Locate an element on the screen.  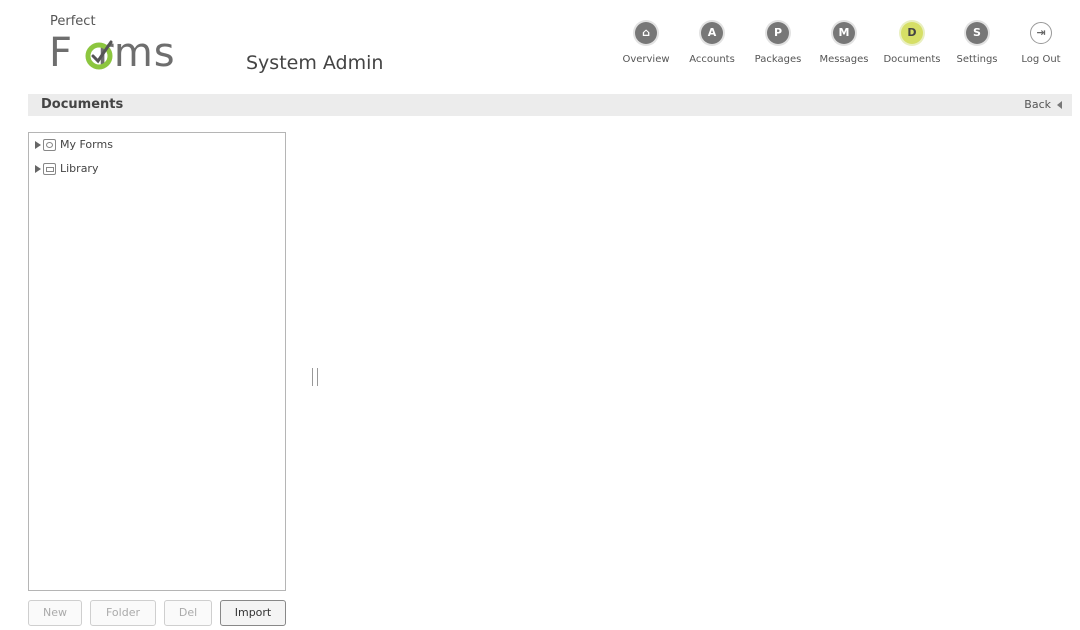
folder-button: Folder is located at coordinates (123, 613).